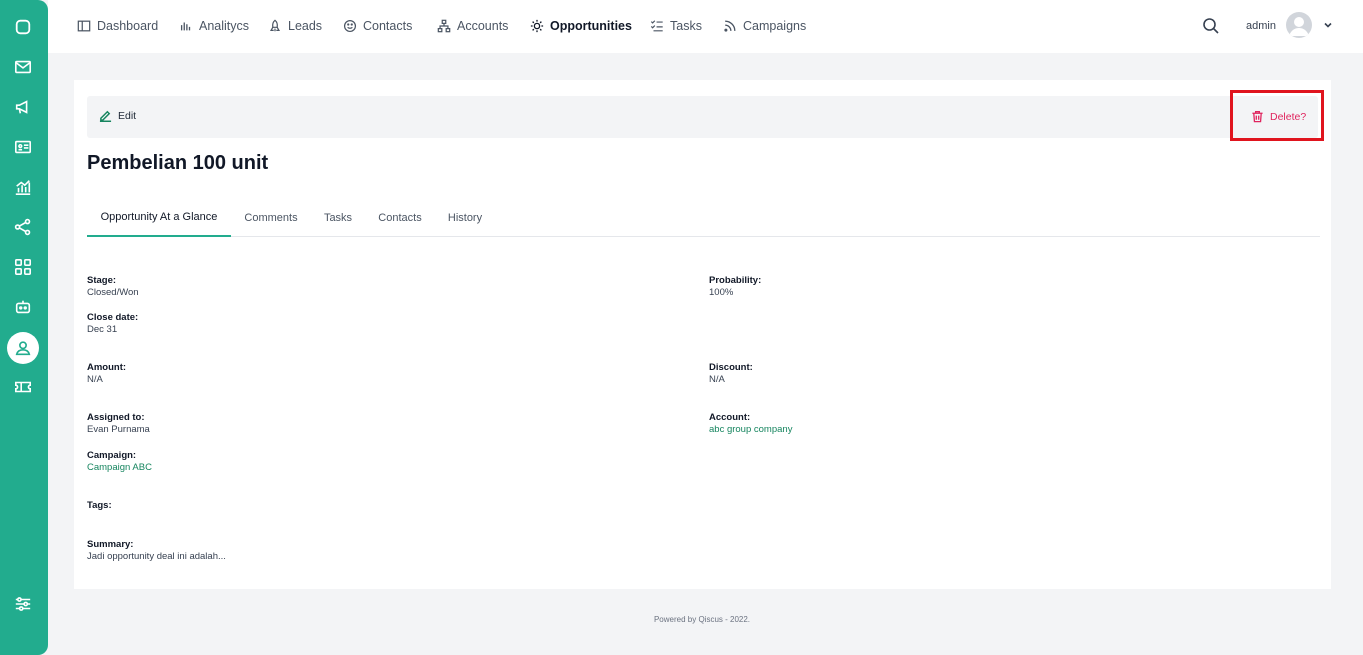 This screenshot has height=655, width=1363. Describe the element at coordinates (735, 280) in the screenshot. I see `field-label: Probability:` at that location.